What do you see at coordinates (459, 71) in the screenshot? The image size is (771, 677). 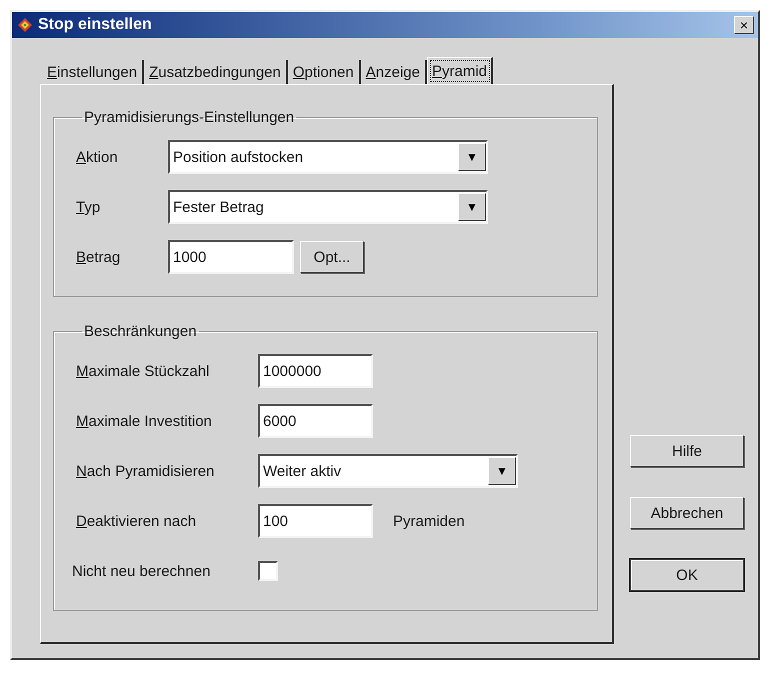 I see `tab: Pyramid` at bounding box center [459, 71].